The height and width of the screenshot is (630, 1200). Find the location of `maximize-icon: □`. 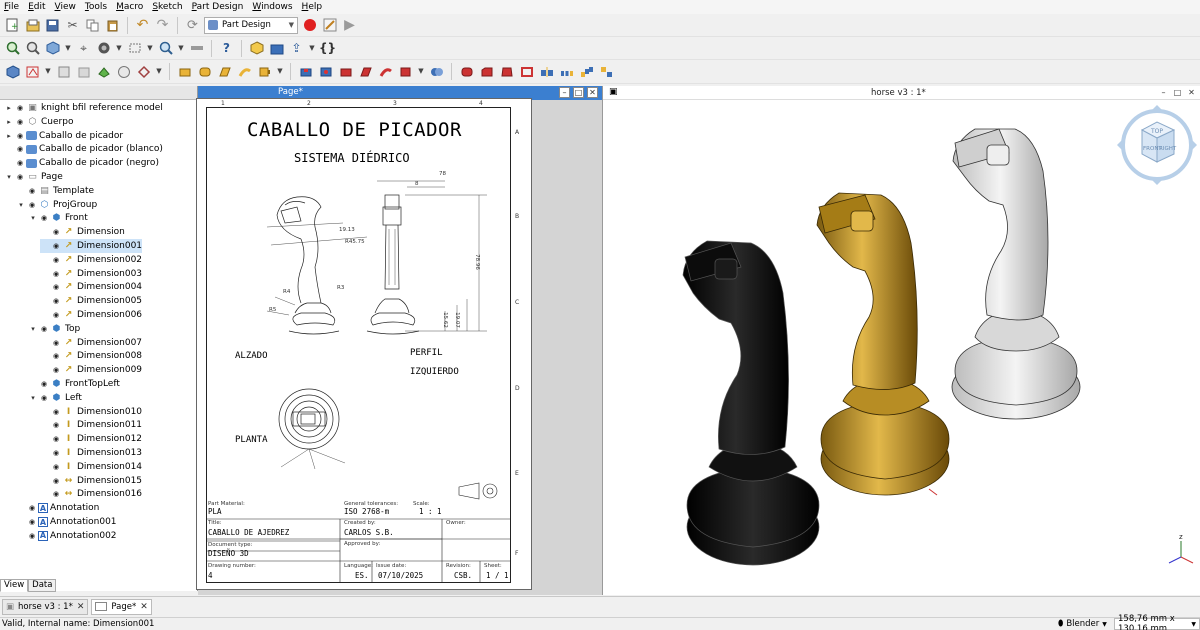

maximize-icon: □ is located at coordinates (578, 92).